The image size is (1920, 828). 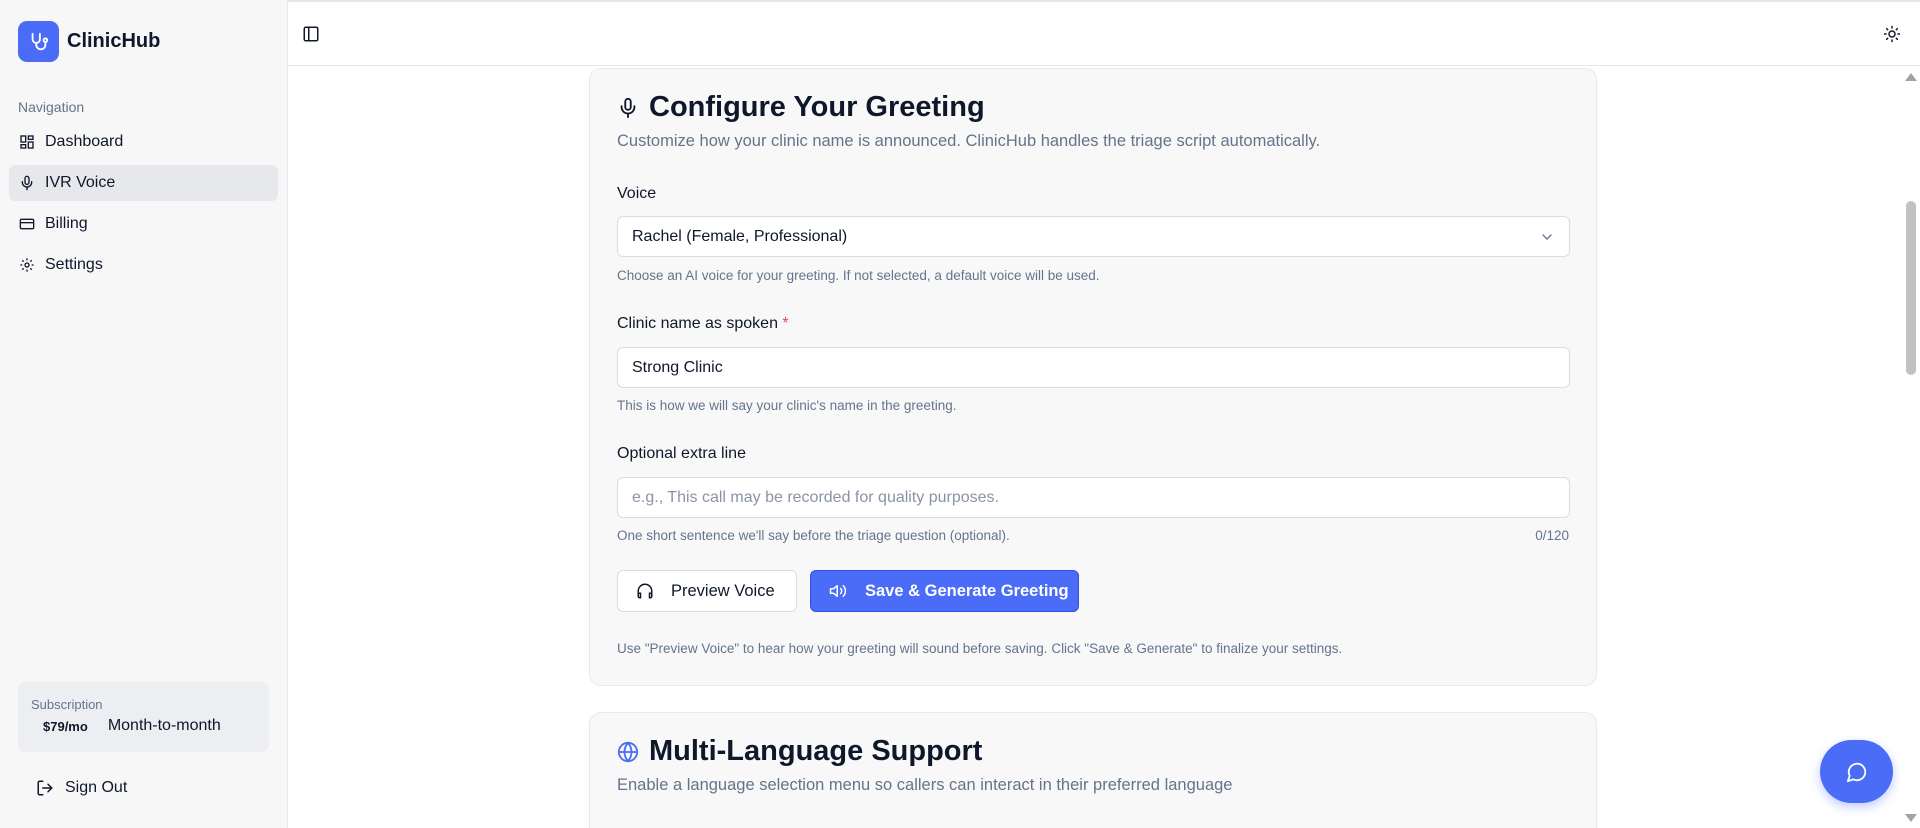 What do you see at coordinates (96, 787) in the screenshot?
I see `sign-out-label: Sign Out` at bounding box center [96, 787].